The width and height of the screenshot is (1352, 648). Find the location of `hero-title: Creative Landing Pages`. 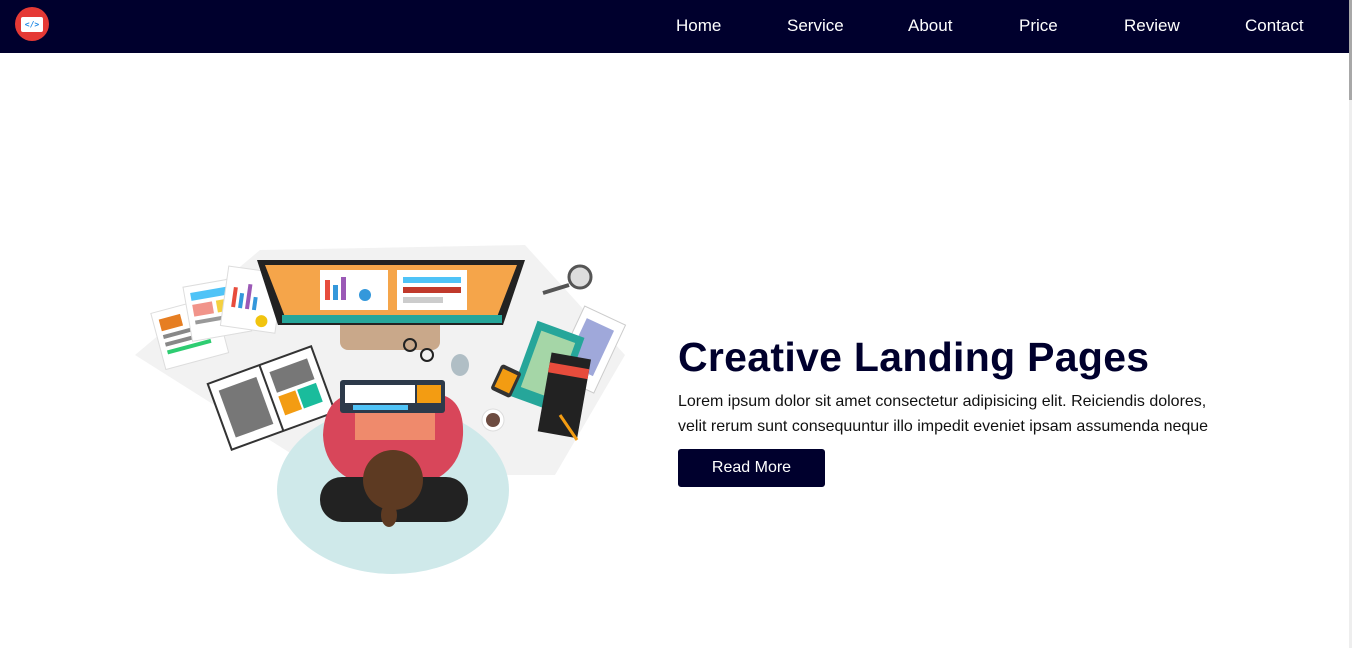

hero-title: Creative Landing Pages is located at coordinates (914, 357).